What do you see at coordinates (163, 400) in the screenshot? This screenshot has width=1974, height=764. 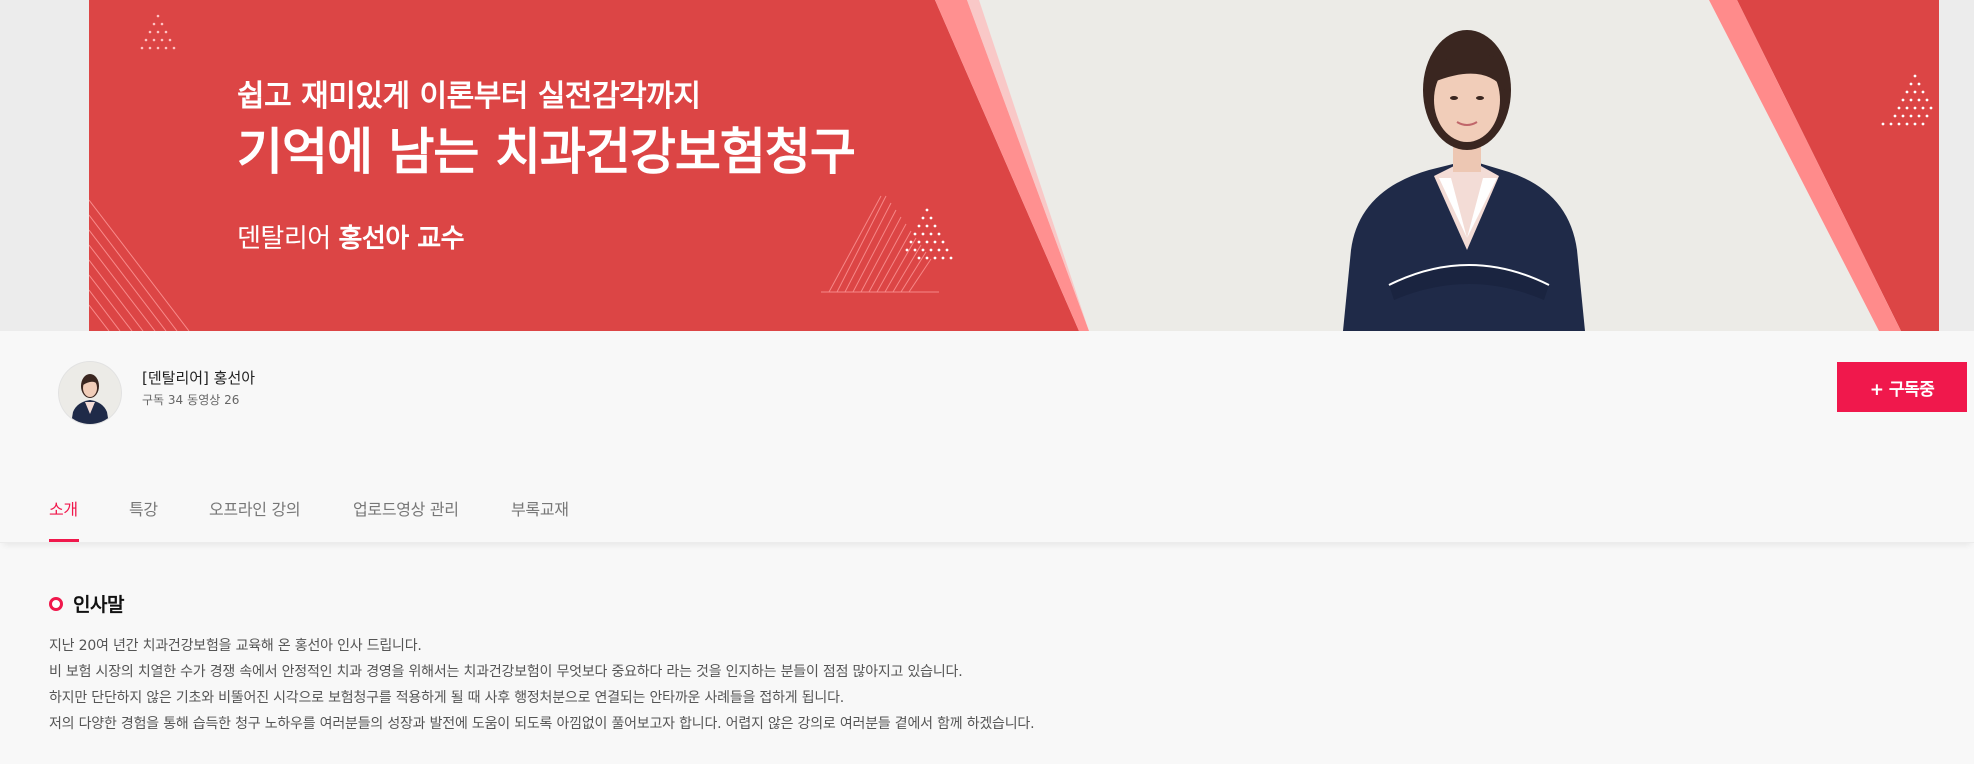 I see `subscriber-count: 구독 34` at bounding box center [163, 400].